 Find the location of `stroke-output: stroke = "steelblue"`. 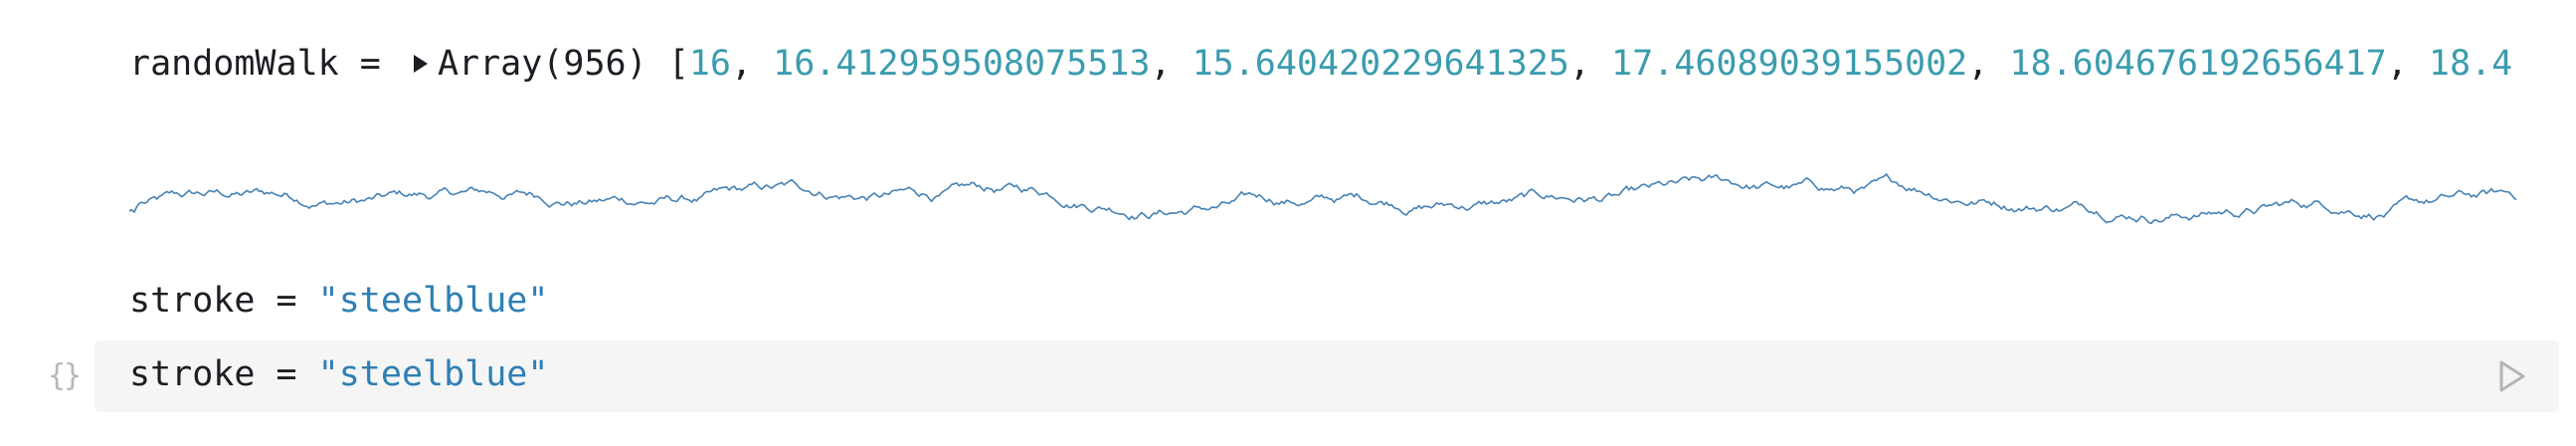

stroke-output: stroke = "steelblue" is located at coordinates (338, 301).